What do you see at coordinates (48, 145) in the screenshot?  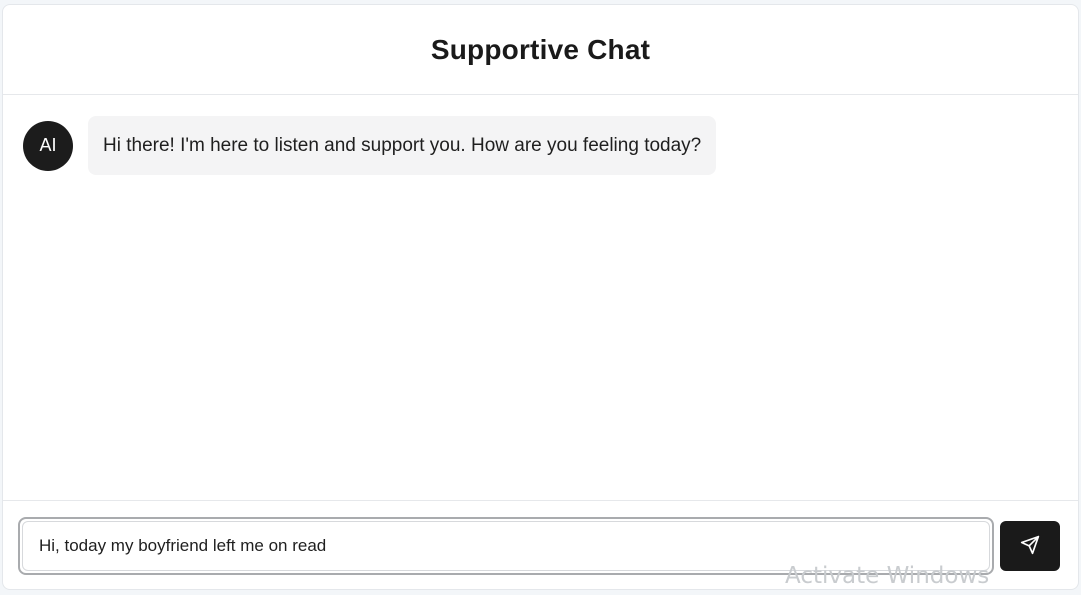 I see `ai-avatar: AI` at bounding box center [48, 145].